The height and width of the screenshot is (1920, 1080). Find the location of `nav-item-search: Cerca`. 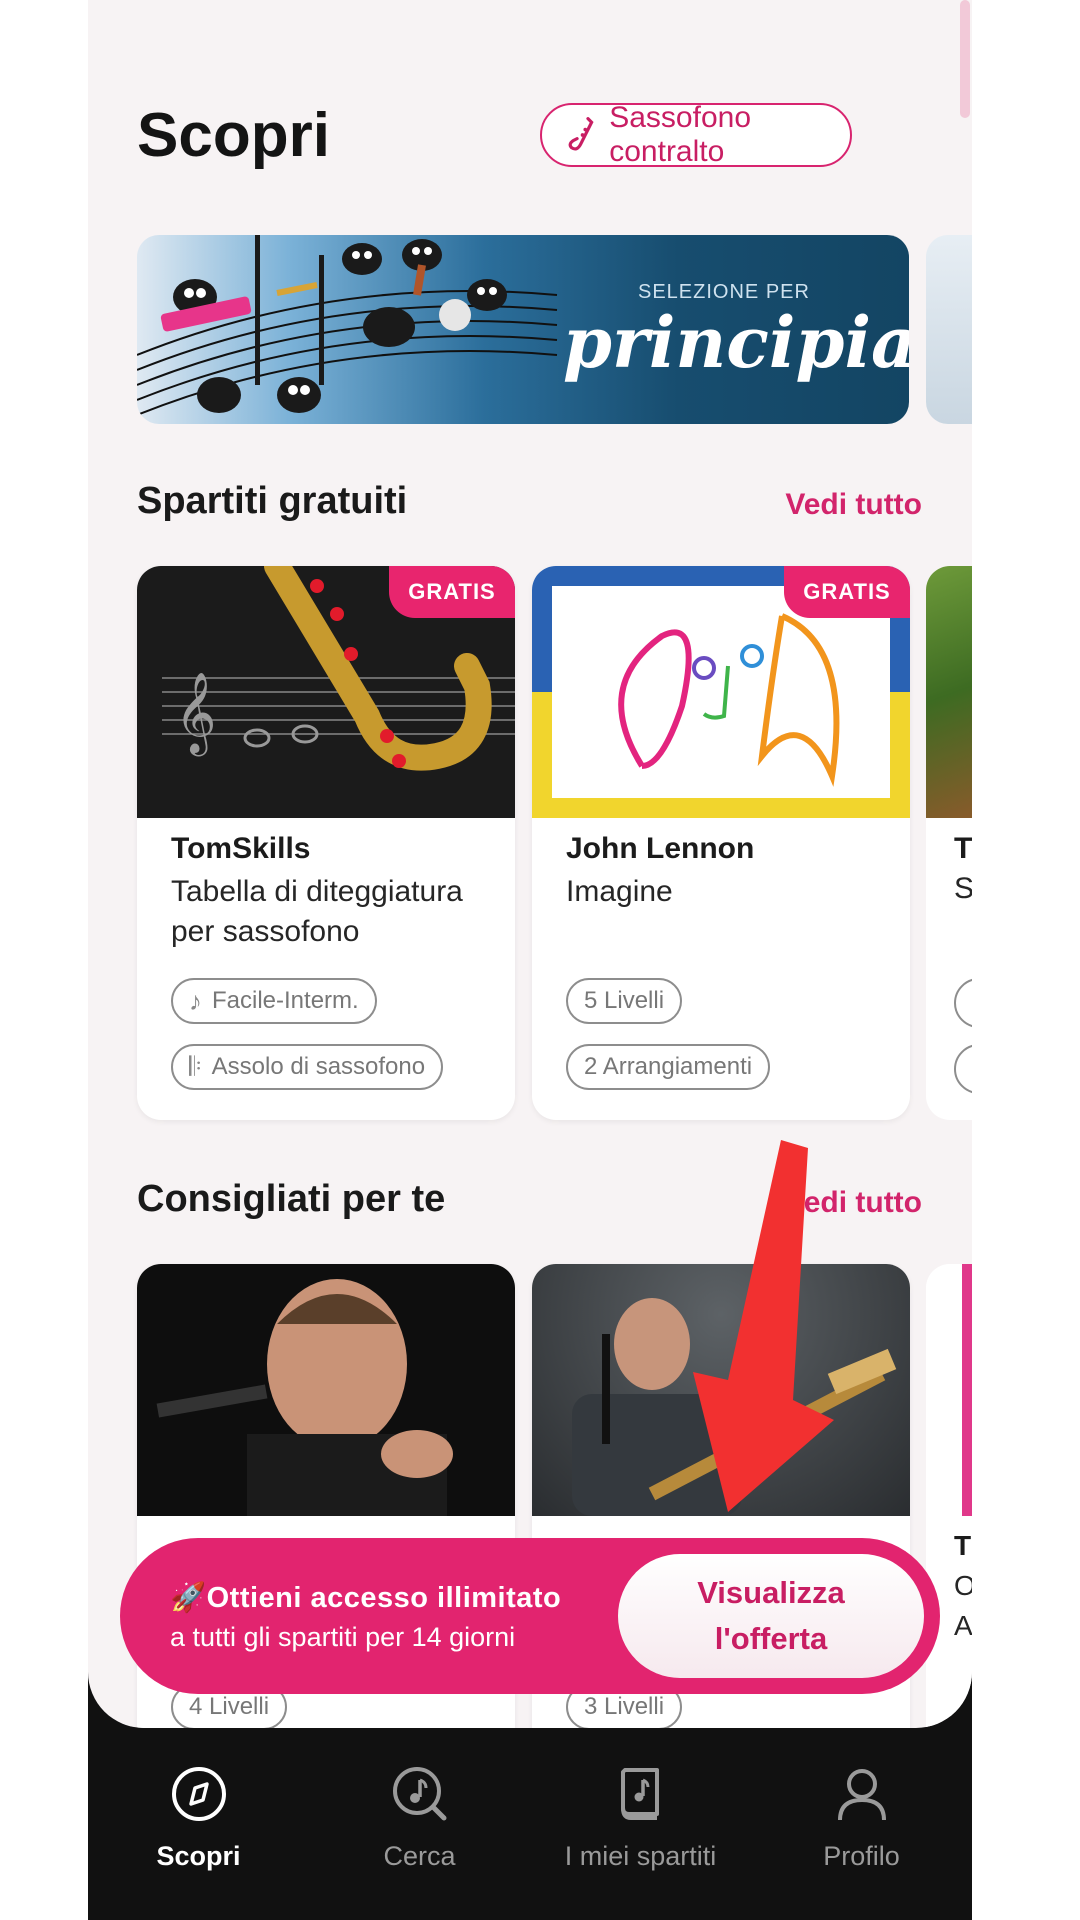

nav-item-search: Cerca is located at coordinates (419, 1818).